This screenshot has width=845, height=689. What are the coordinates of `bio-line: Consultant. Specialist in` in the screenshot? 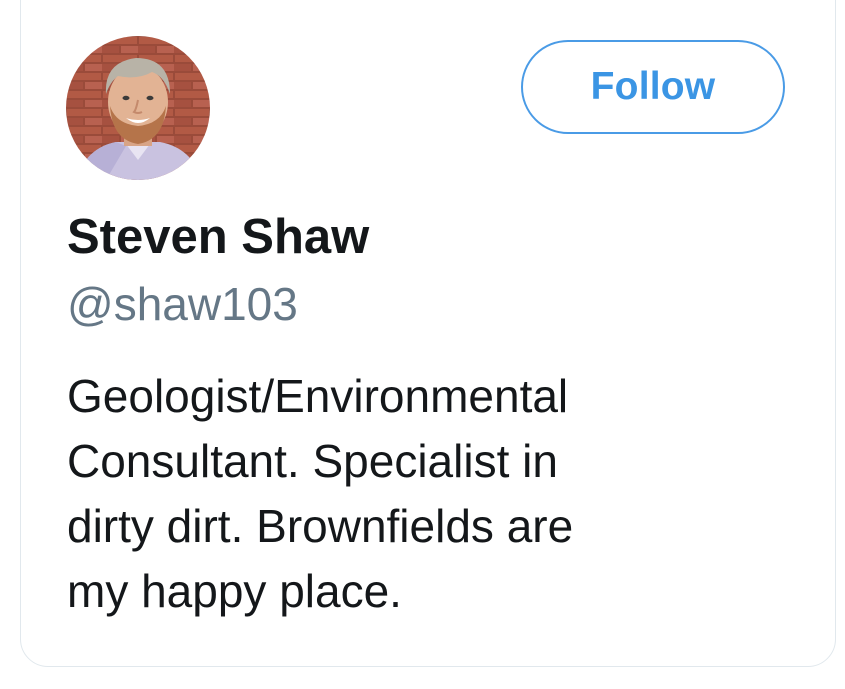 It's located at (312, 461).